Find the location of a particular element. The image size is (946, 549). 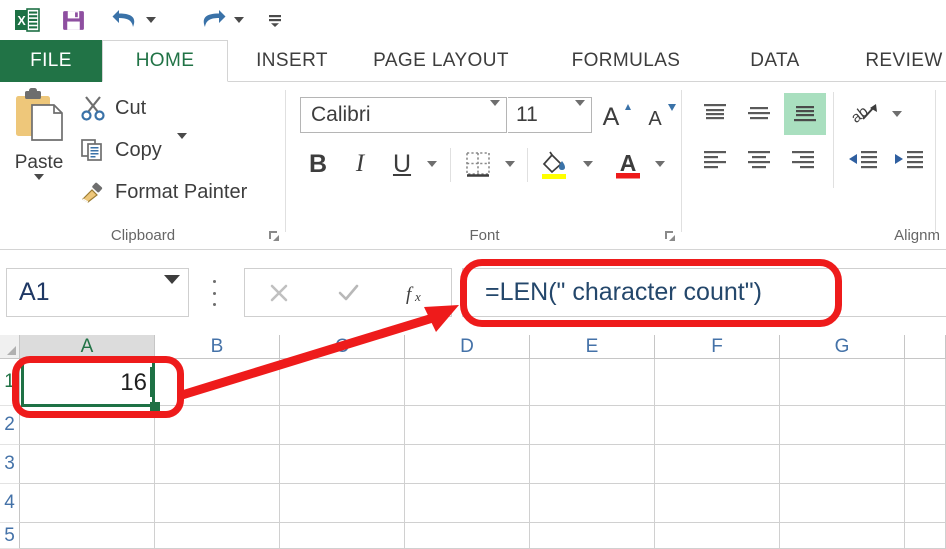

tab-home: HOME is located at coordinates (165, 61).